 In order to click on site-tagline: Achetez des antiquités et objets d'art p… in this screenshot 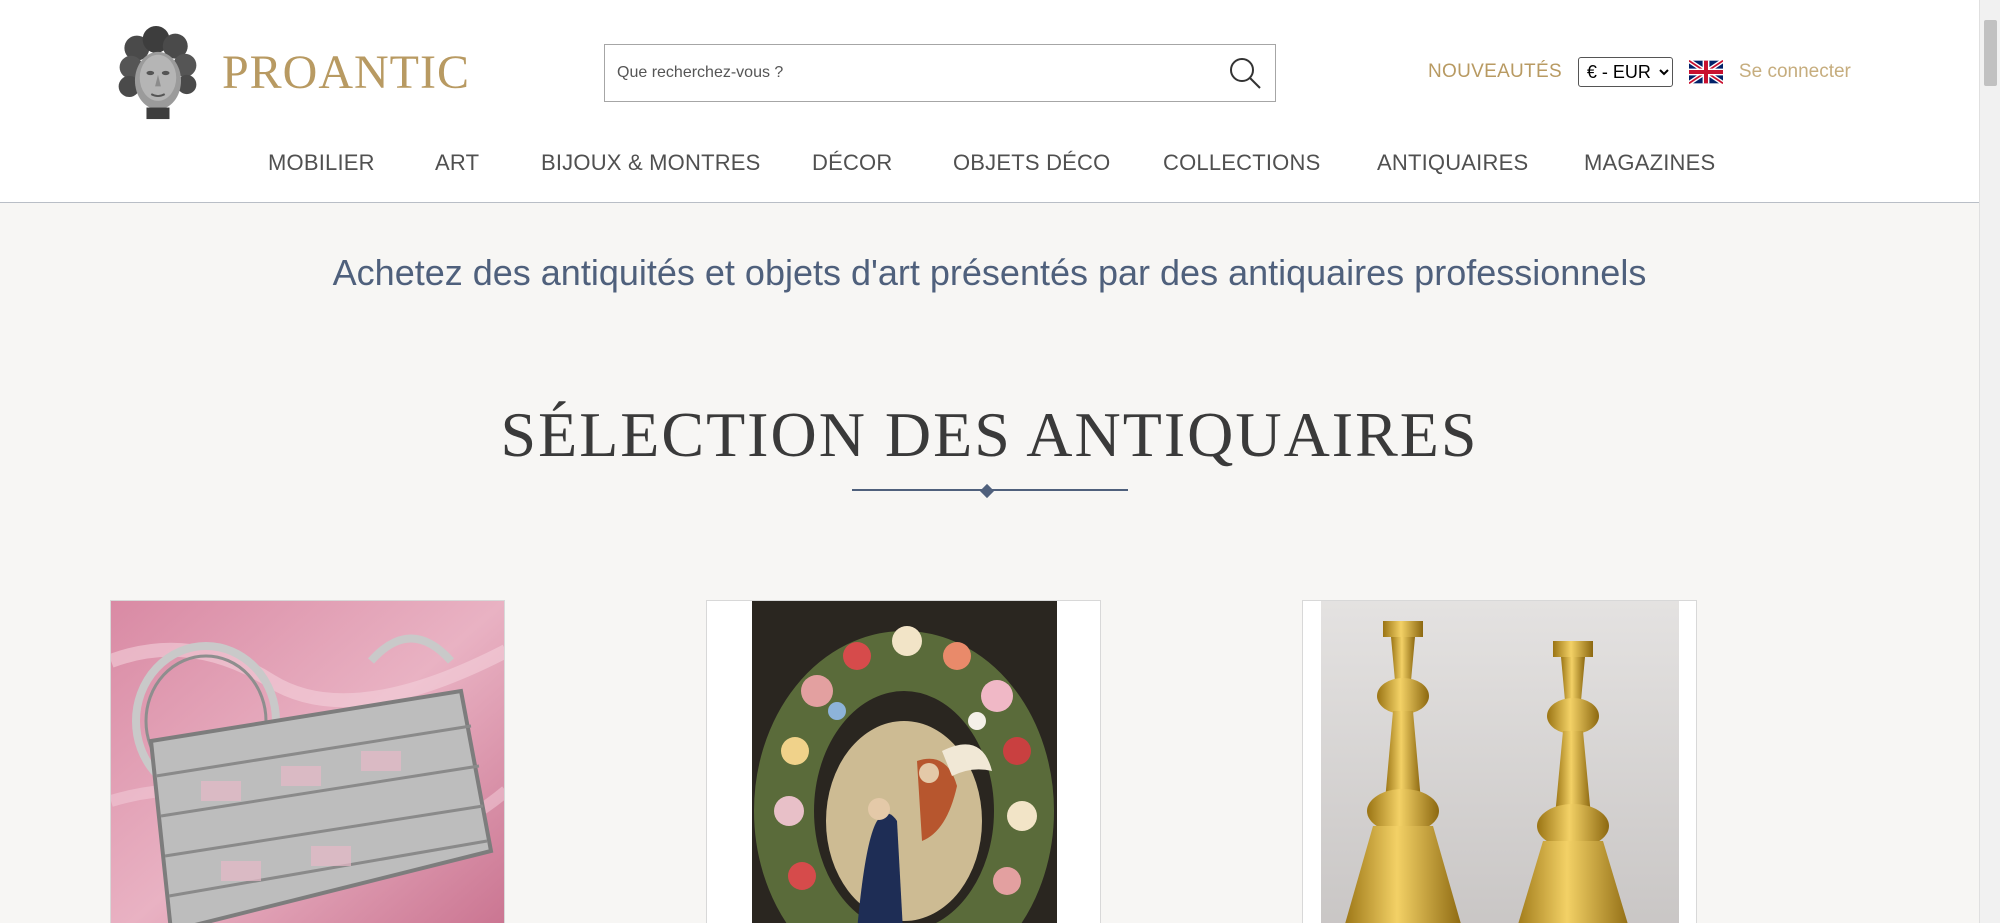, I will do `click(989, 272)`.